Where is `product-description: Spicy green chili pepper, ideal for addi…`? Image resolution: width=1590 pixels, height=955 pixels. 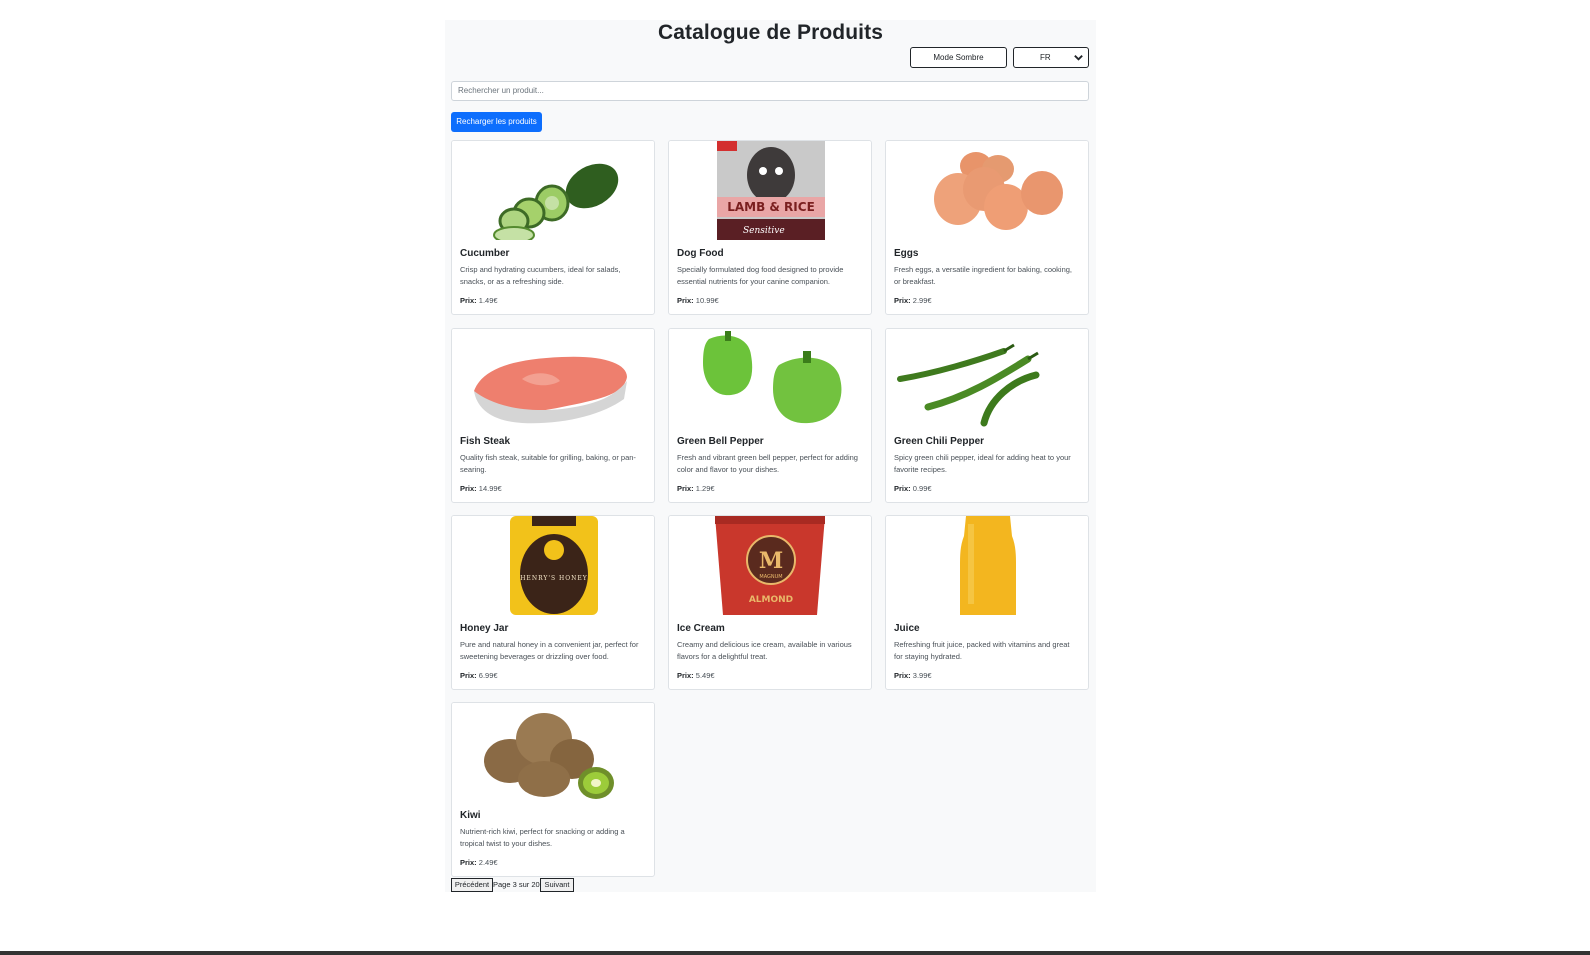 product-description: Spicy green chili pepper, ideal for addi… is located at coordinates (982, 463).